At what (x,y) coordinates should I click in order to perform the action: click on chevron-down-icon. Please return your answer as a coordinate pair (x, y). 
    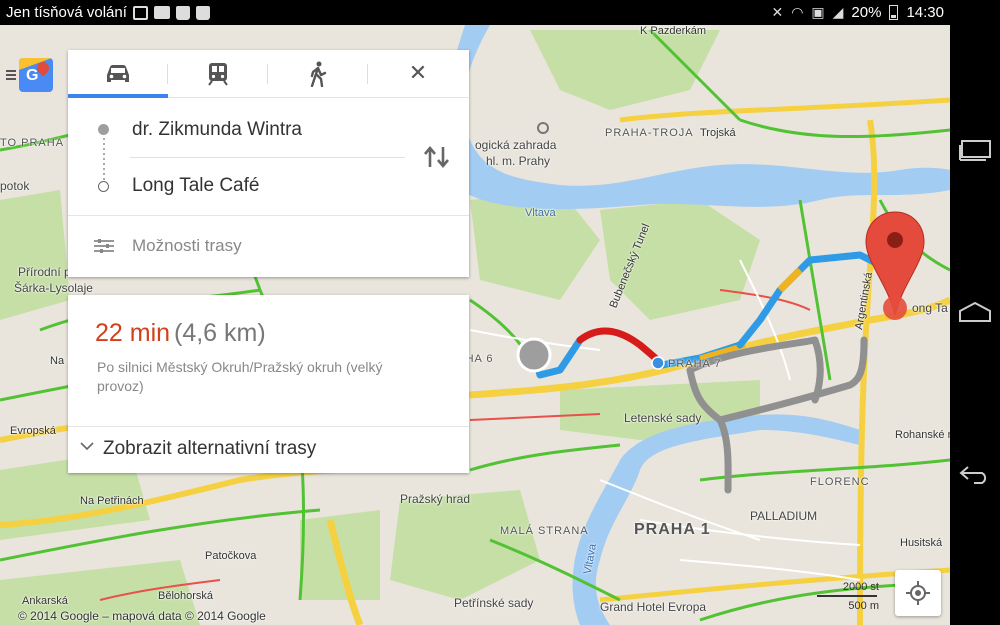
    Looking at the image, I should click on (87, 446).